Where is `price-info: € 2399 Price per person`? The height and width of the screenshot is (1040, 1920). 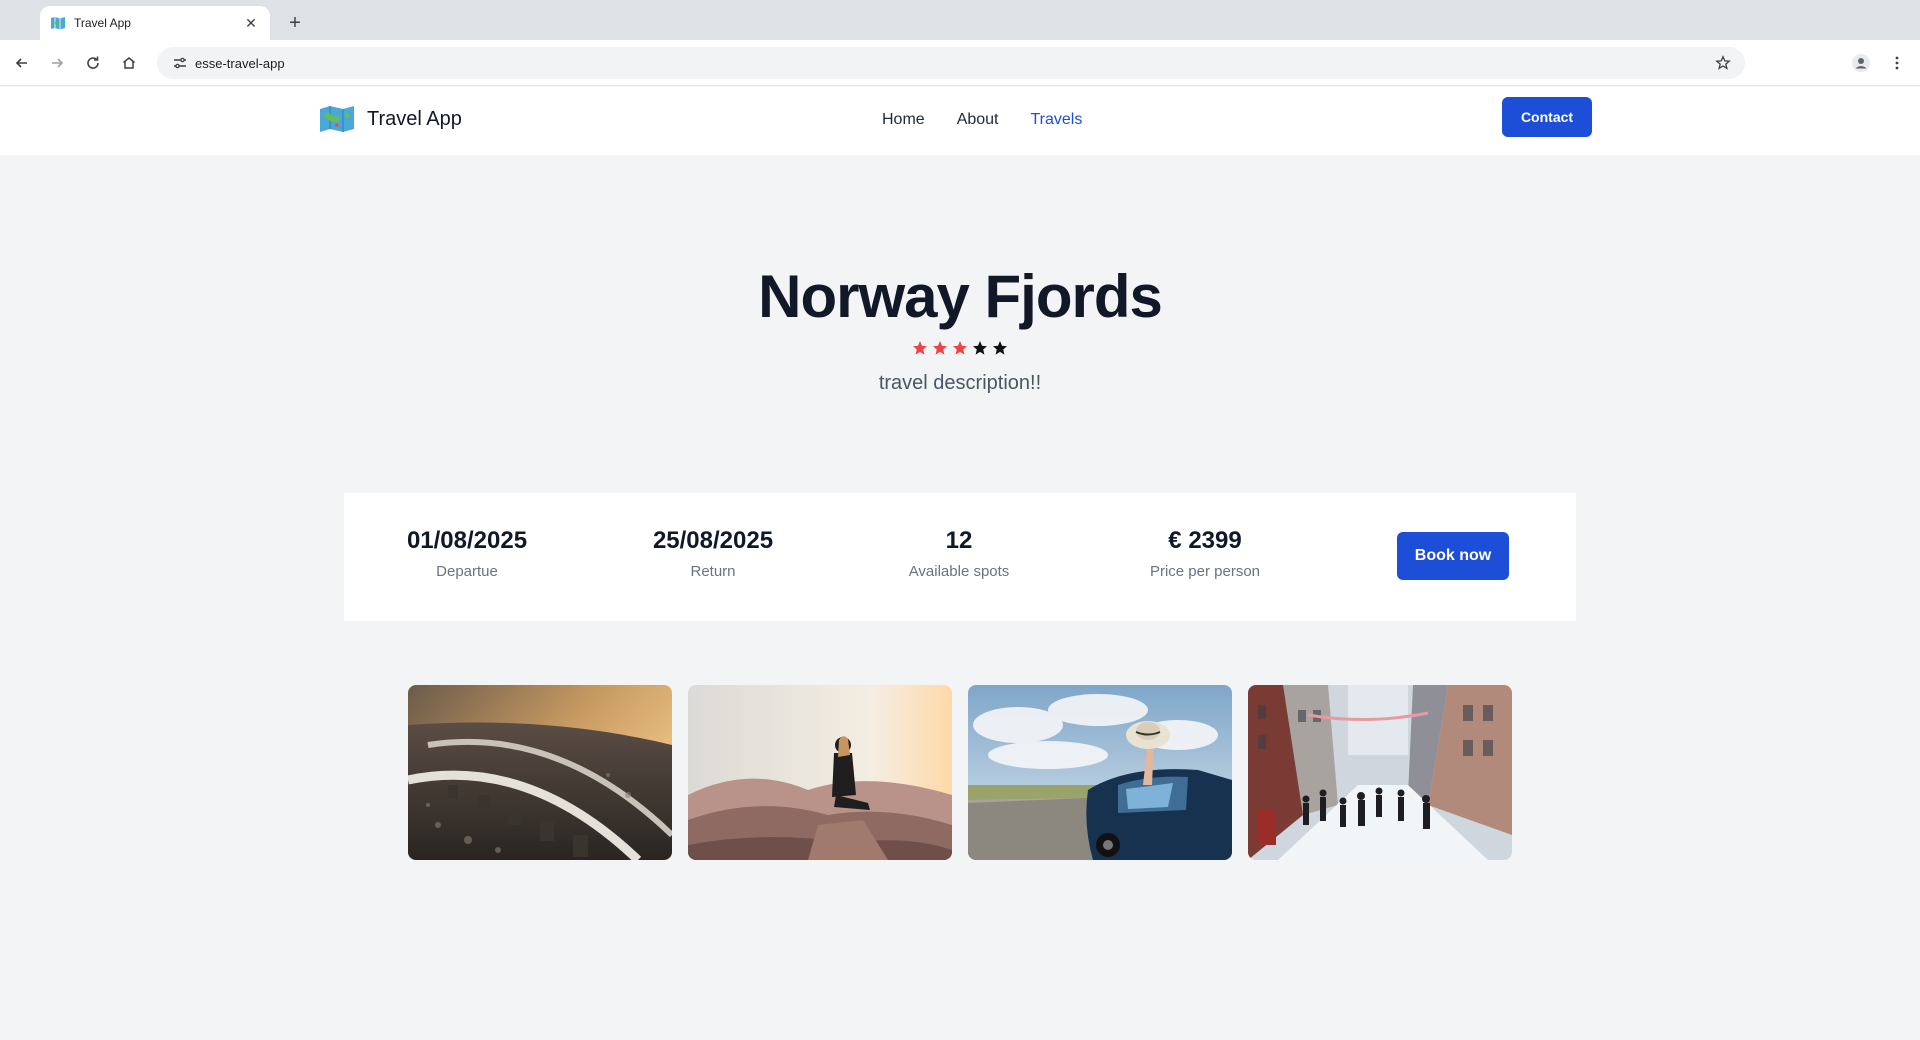 price-info: € 2399 Price per person is located at coordinates (1205, 553).